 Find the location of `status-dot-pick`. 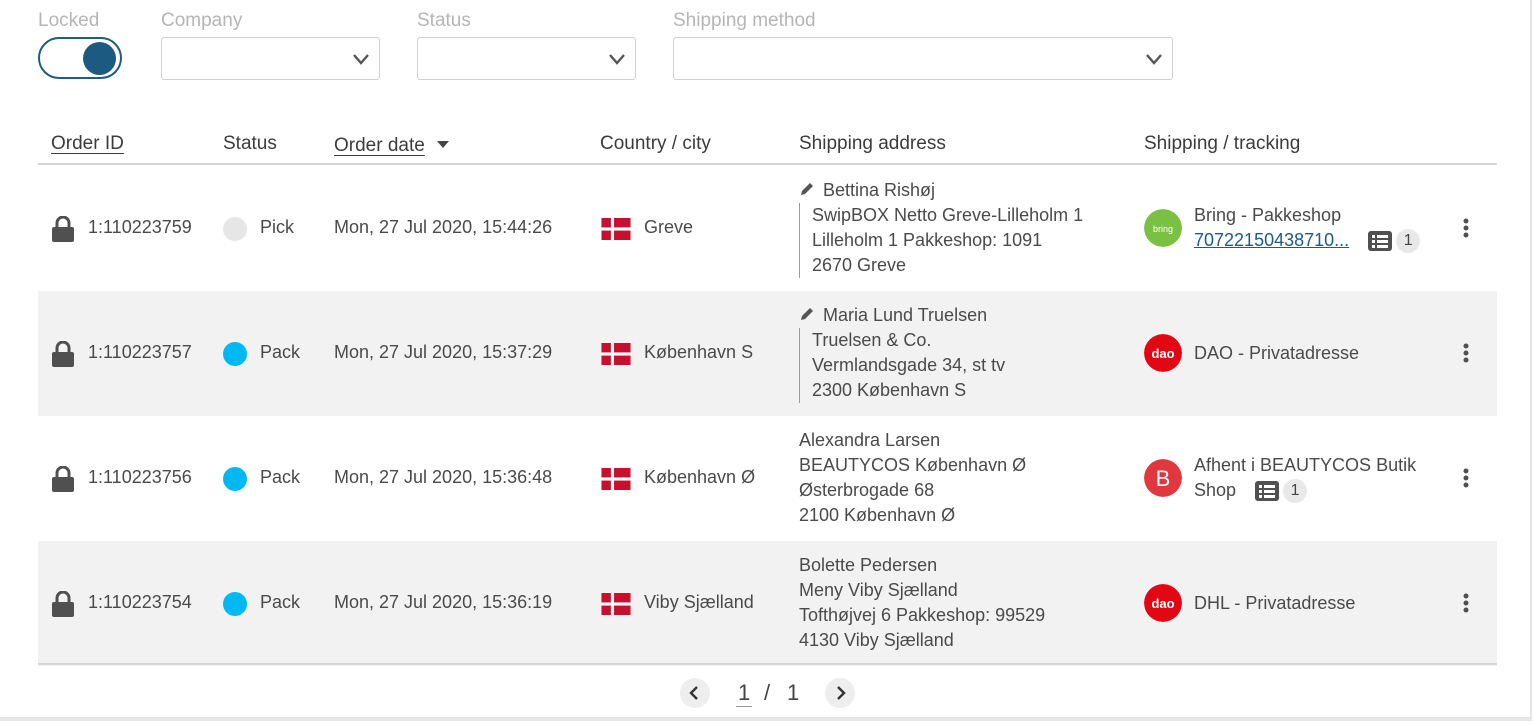

status-dot-pick is located at coordinates (235, 229).